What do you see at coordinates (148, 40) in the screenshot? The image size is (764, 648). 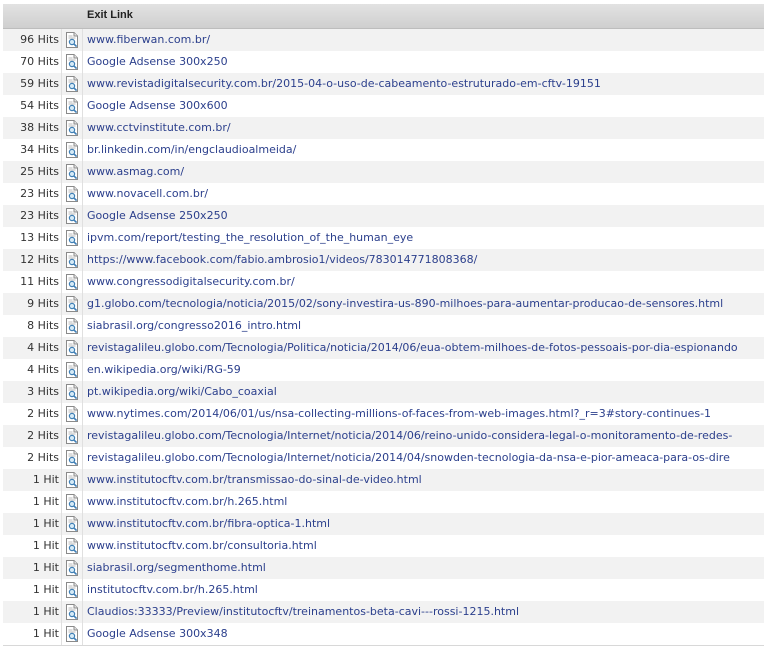 I see `exit-link: www.fiberwan.com.br/` at bounding box center [148, 40].